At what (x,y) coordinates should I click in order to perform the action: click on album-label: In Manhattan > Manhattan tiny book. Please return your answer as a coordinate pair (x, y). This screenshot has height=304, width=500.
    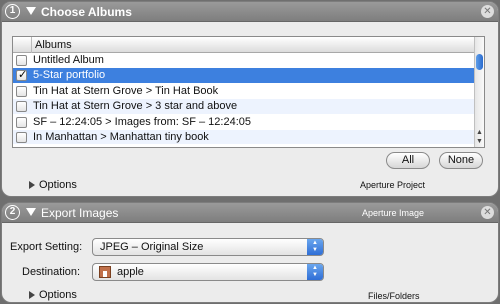
    Looking at the image, I should click on (121, 136).